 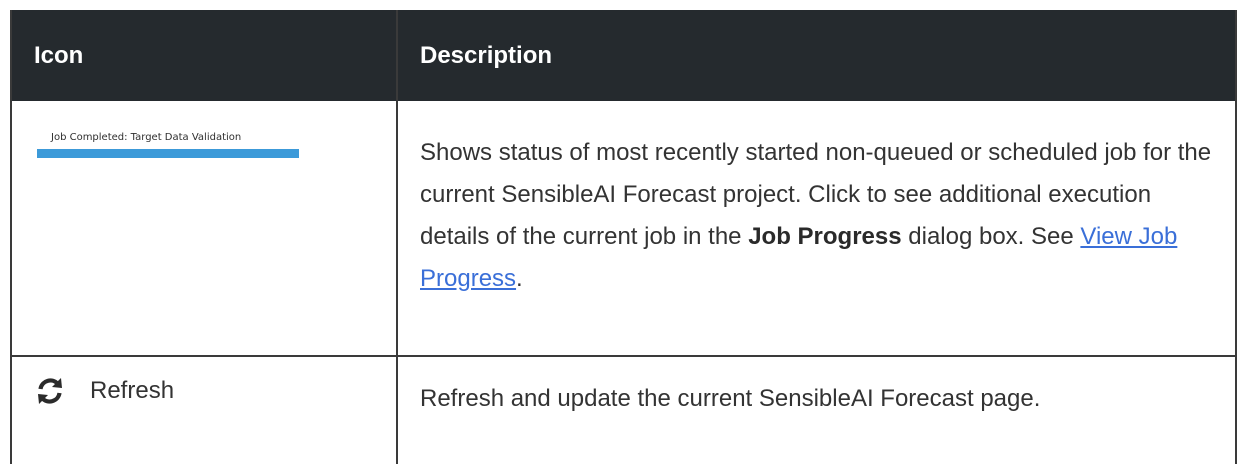 What do you see at coordinates (205, 55) in the screenshot?
I see `header-icon-column: Icon` at bounding box center [205, 55].